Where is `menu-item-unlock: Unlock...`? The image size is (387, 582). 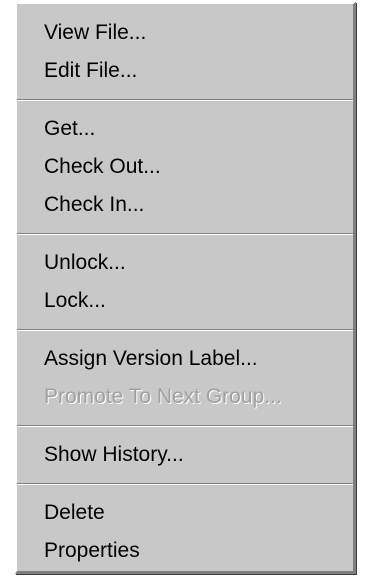
menu-item-unlock: Unlock... is located at coordinates (185, 263).